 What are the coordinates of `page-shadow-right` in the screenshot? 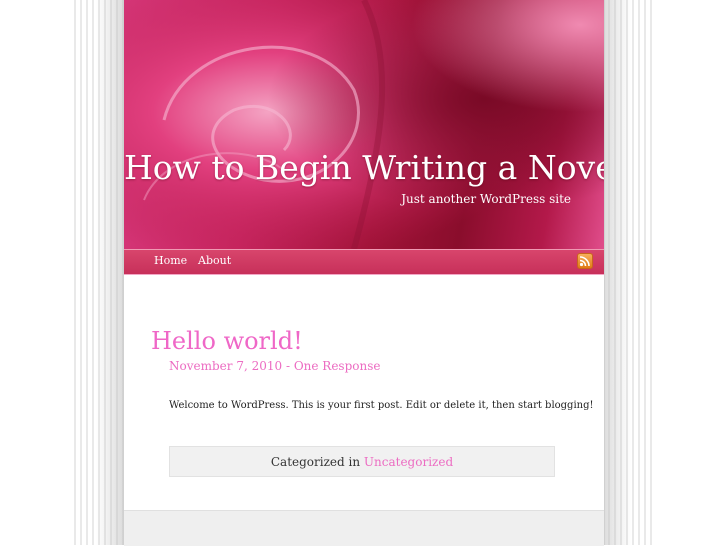 It's located at (617, 272).